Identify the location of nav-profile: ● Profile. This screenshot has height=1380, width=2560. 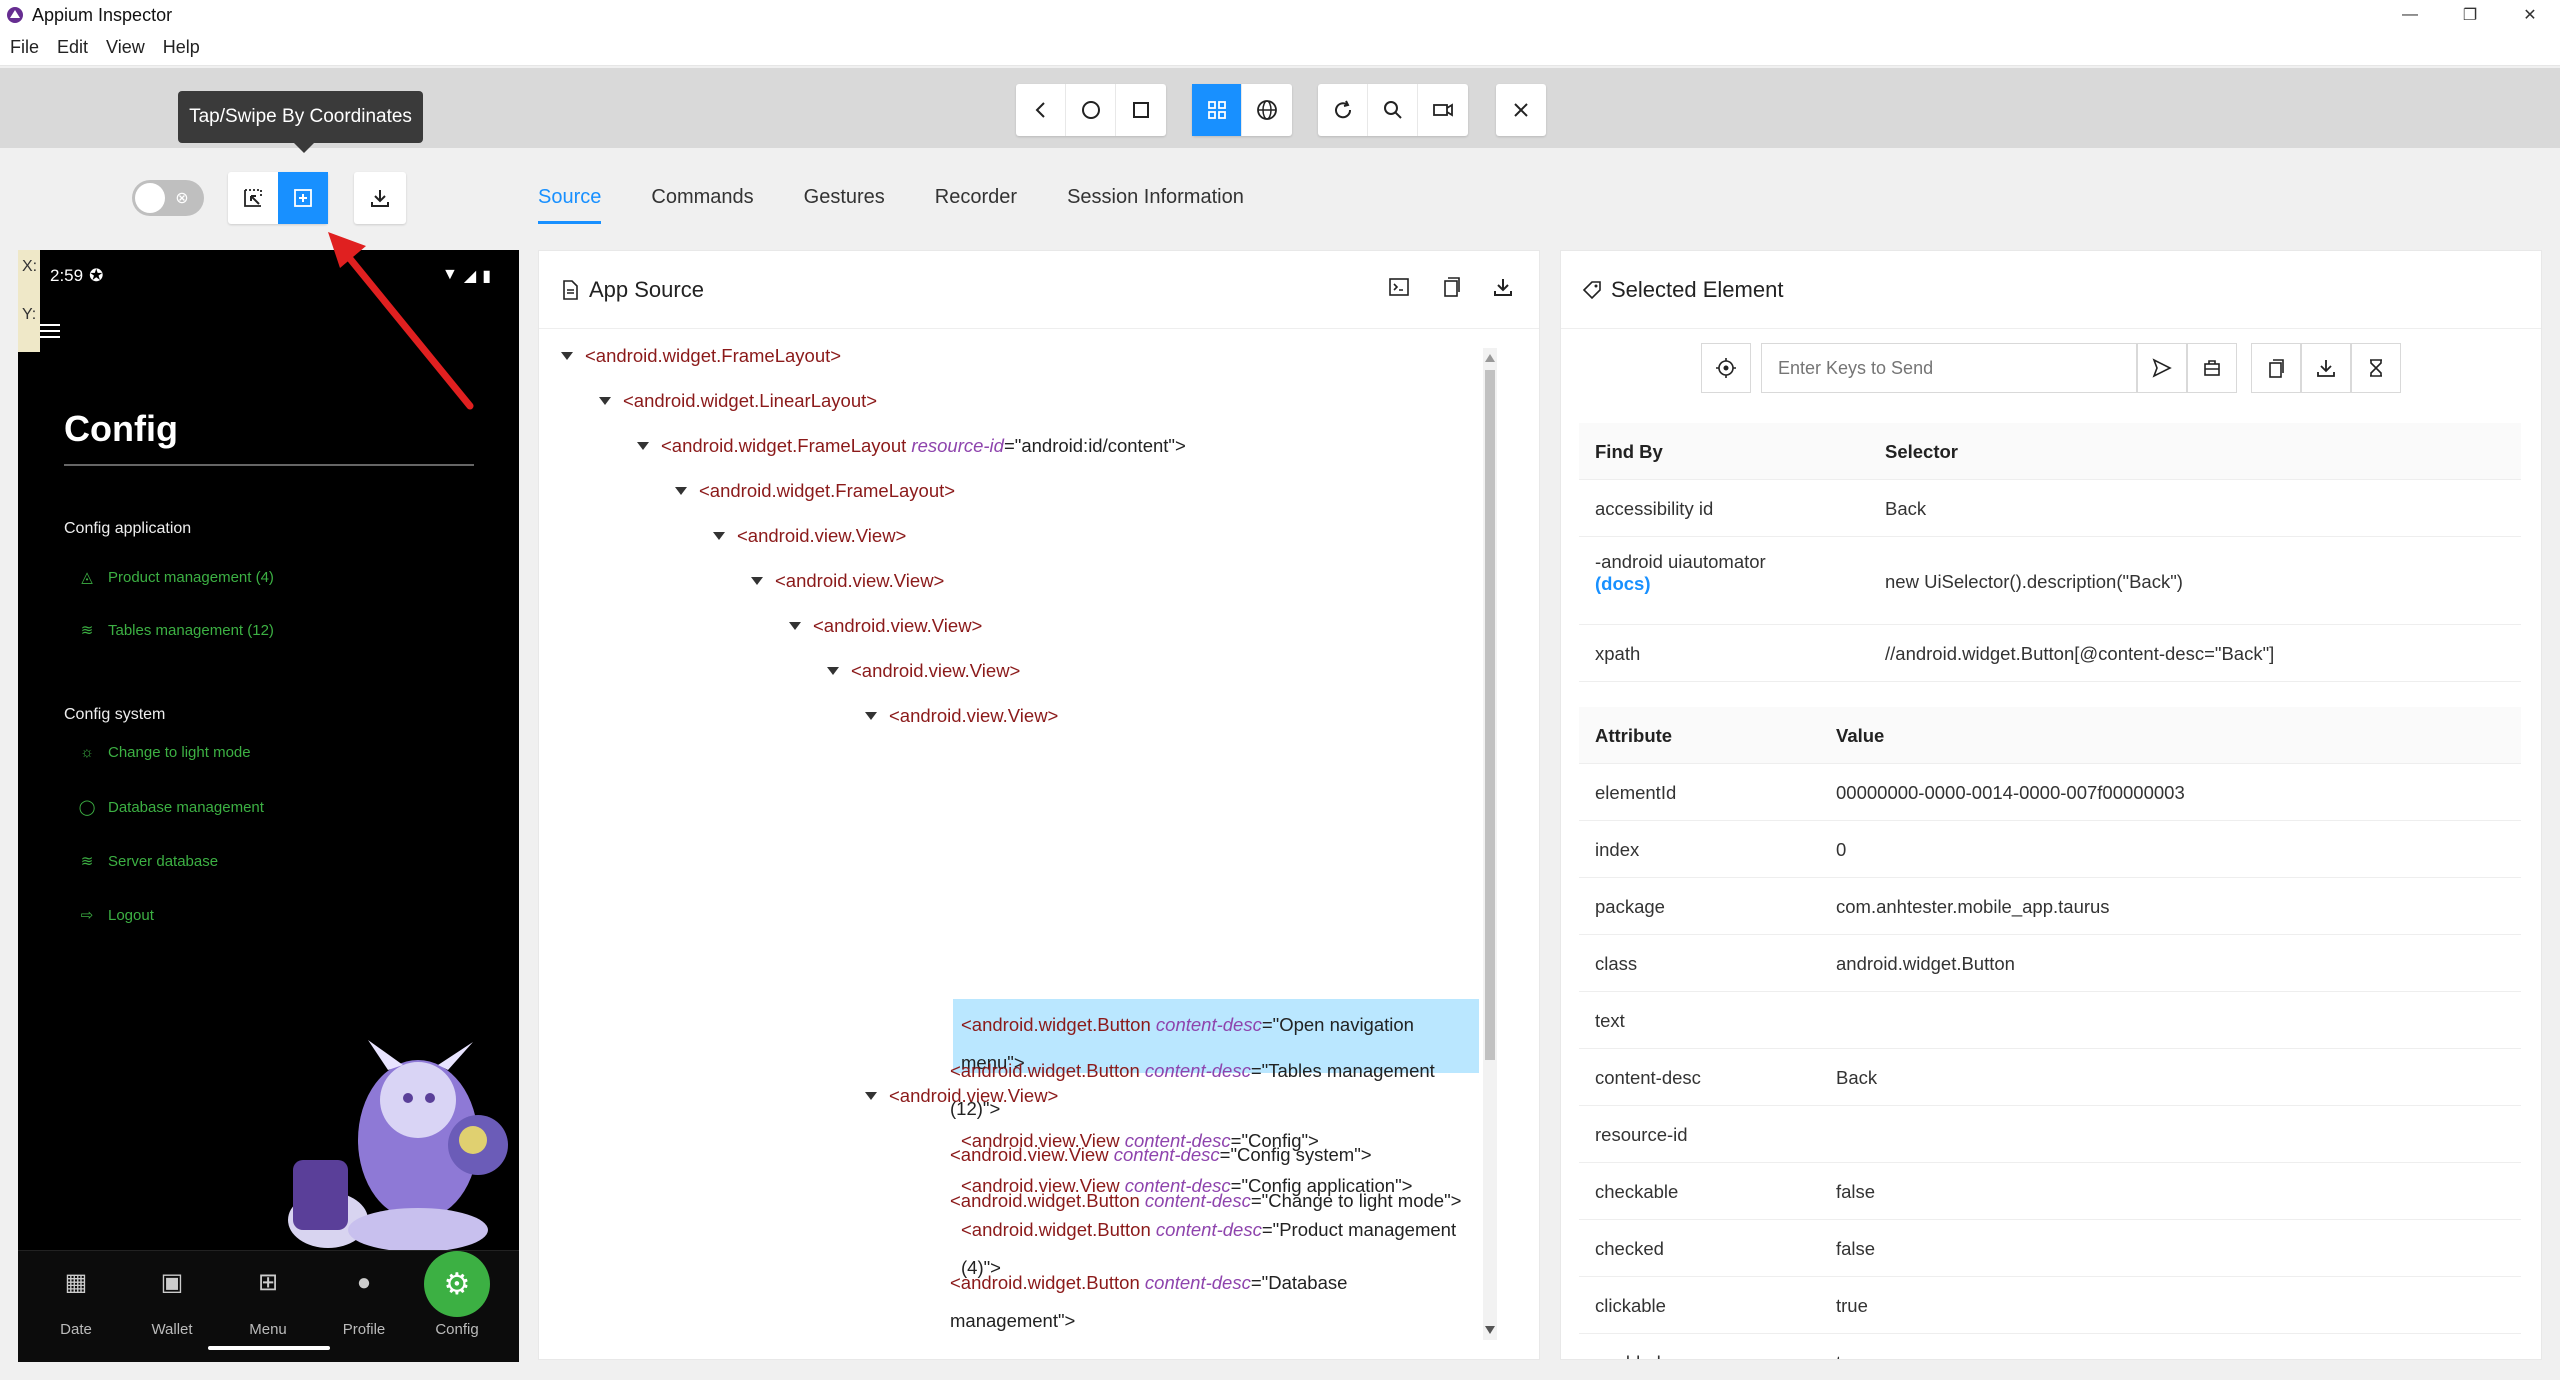
(364, 1301).